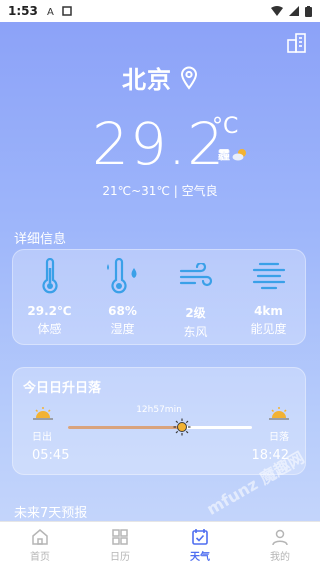 This screenshot has height=568, width=320. Describe the element at coordinates (122, 311) in the screenshot. I see `detail-value: 68%` at that location.